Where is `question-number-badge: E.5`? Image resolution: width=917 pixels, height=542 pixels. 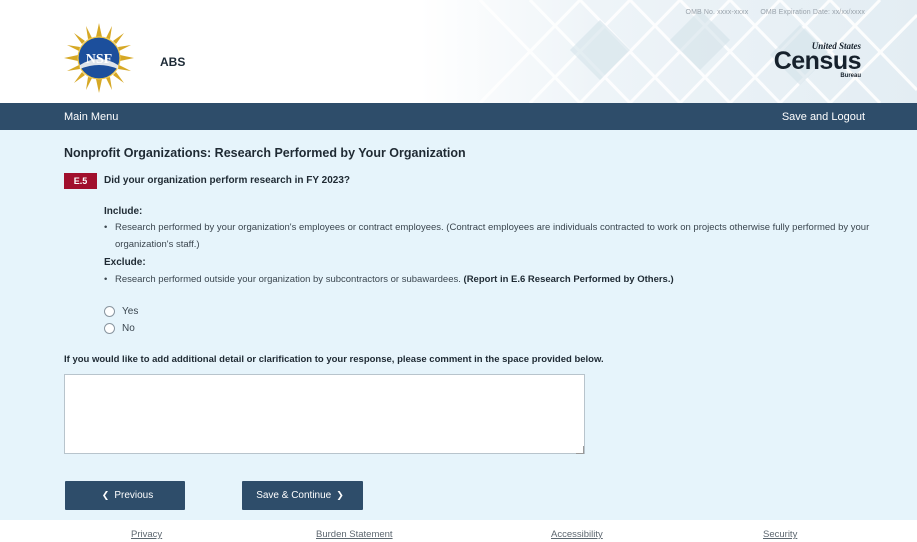 question-number-badge: E.5 is located at coordinates (80, 181).